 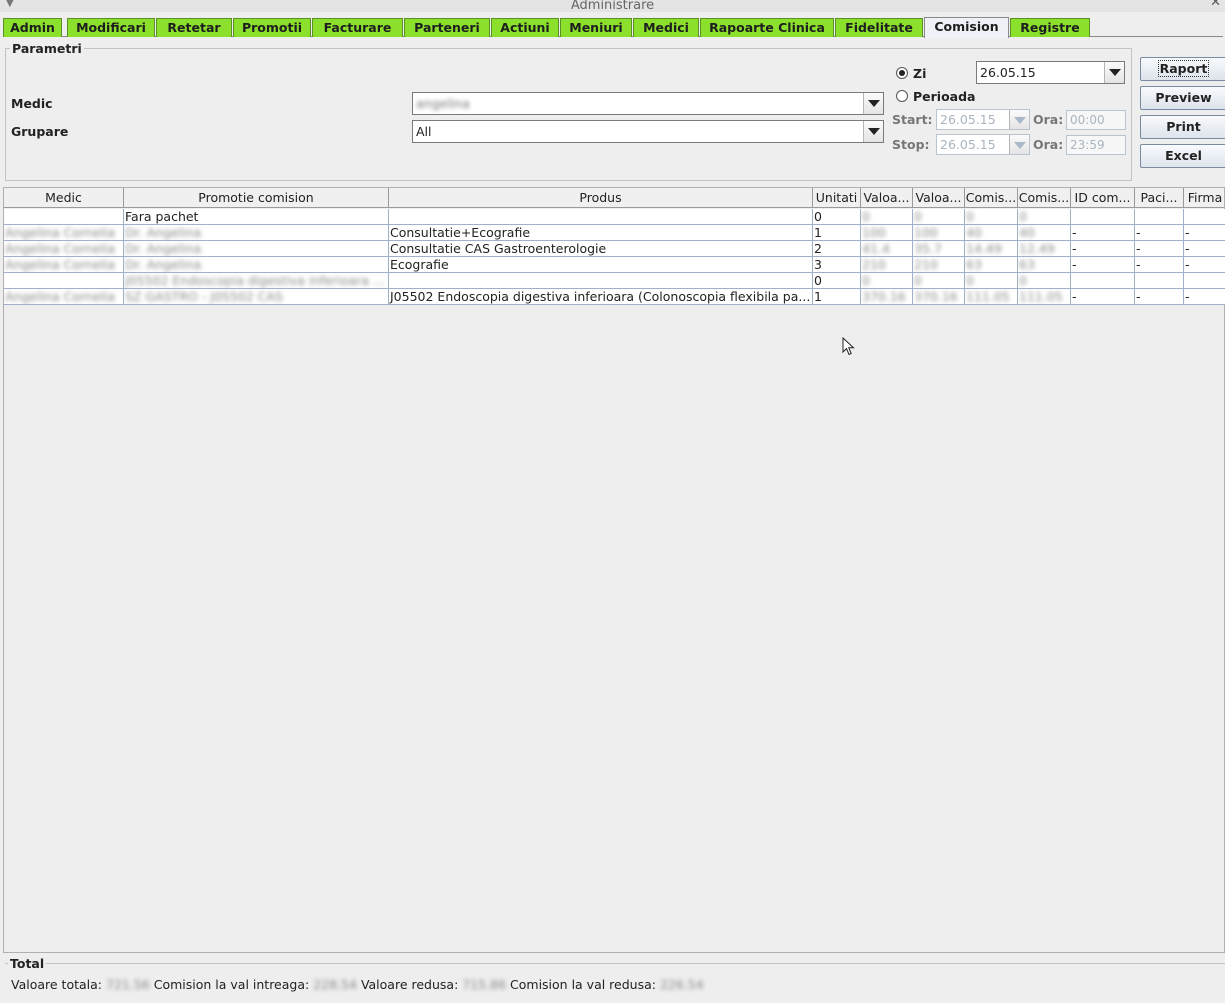 I want to click on table-cell: 35.7, so click(x=939, y=249).